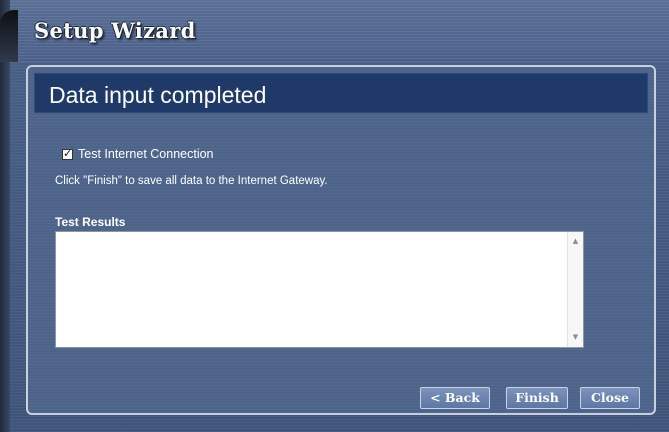 The image size is (669, 432). Describe the element at coordinates (146, 154) in the screenshot. I see `test-connection-label: Test Internet Connection` at that location.